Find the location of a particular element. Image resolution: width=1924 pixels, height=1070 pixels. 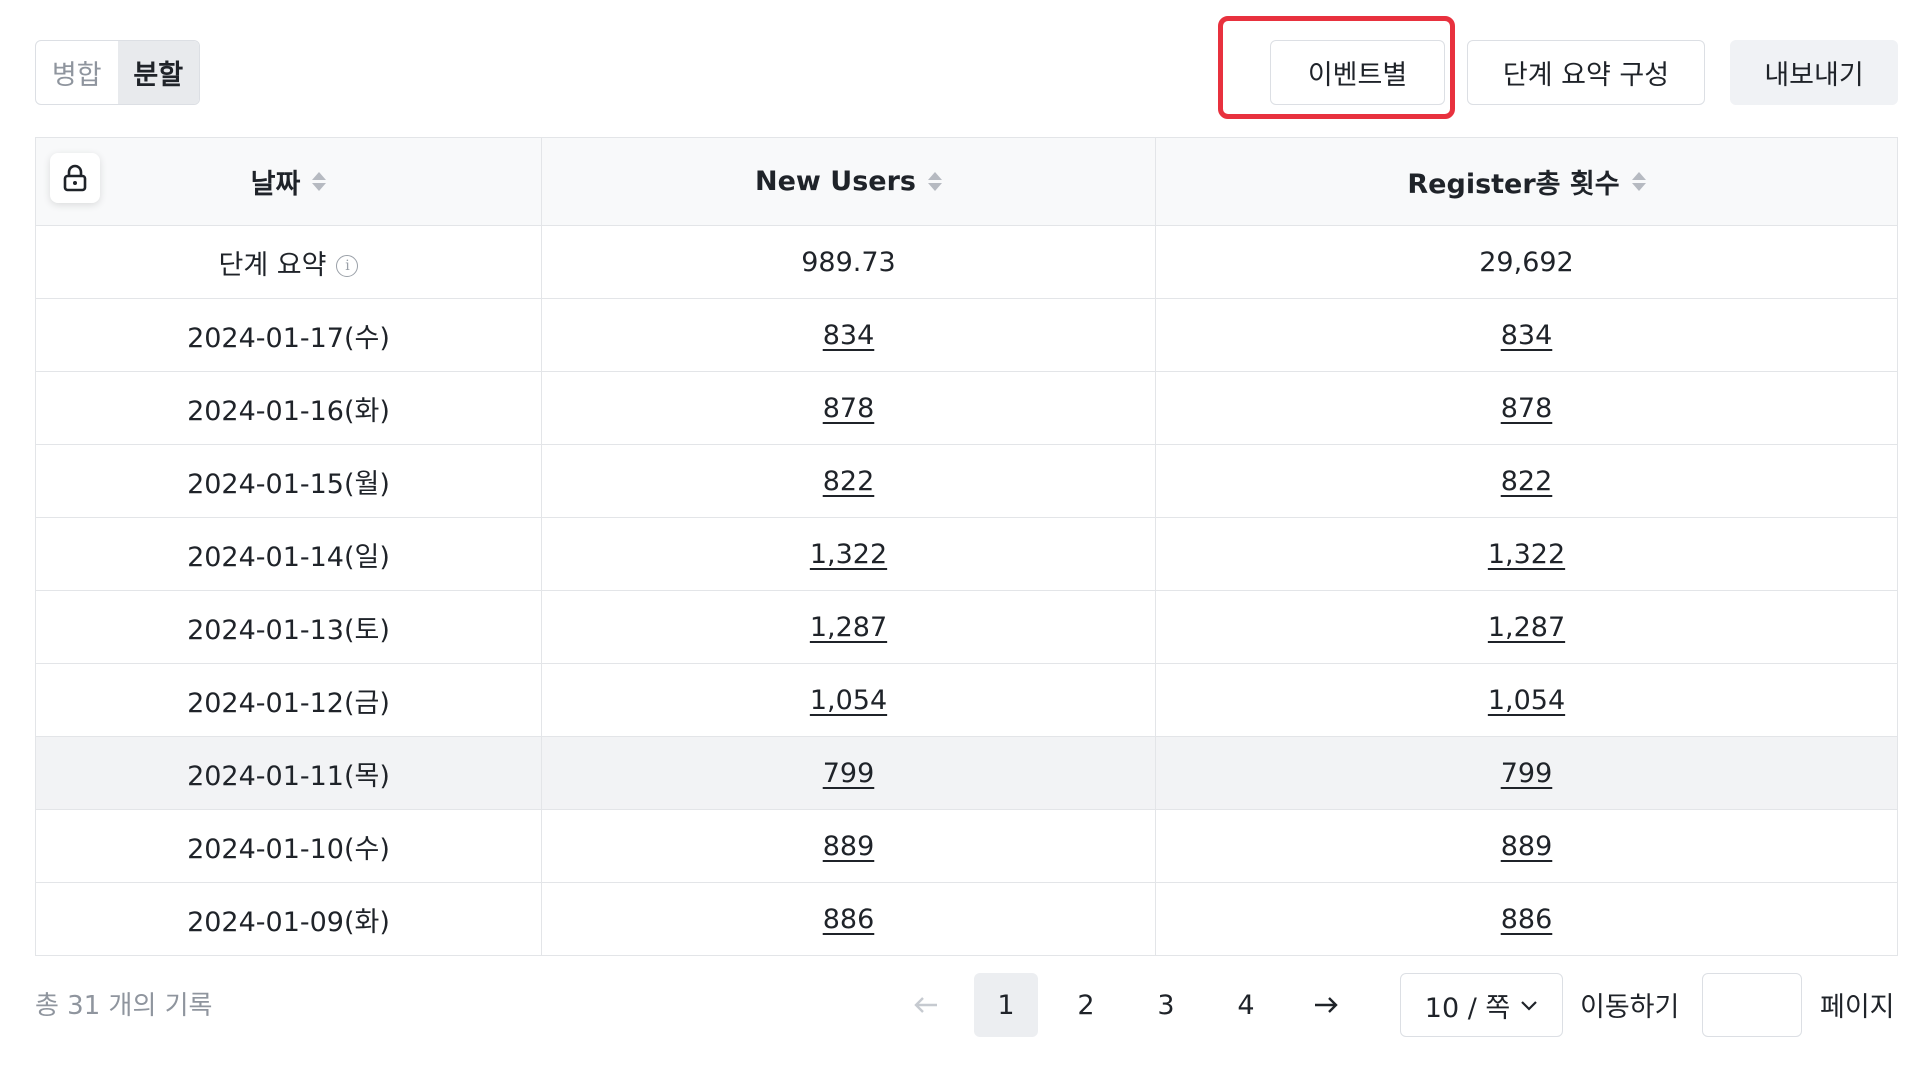

new-users-link: 886 is located at coordinates (849, 919).